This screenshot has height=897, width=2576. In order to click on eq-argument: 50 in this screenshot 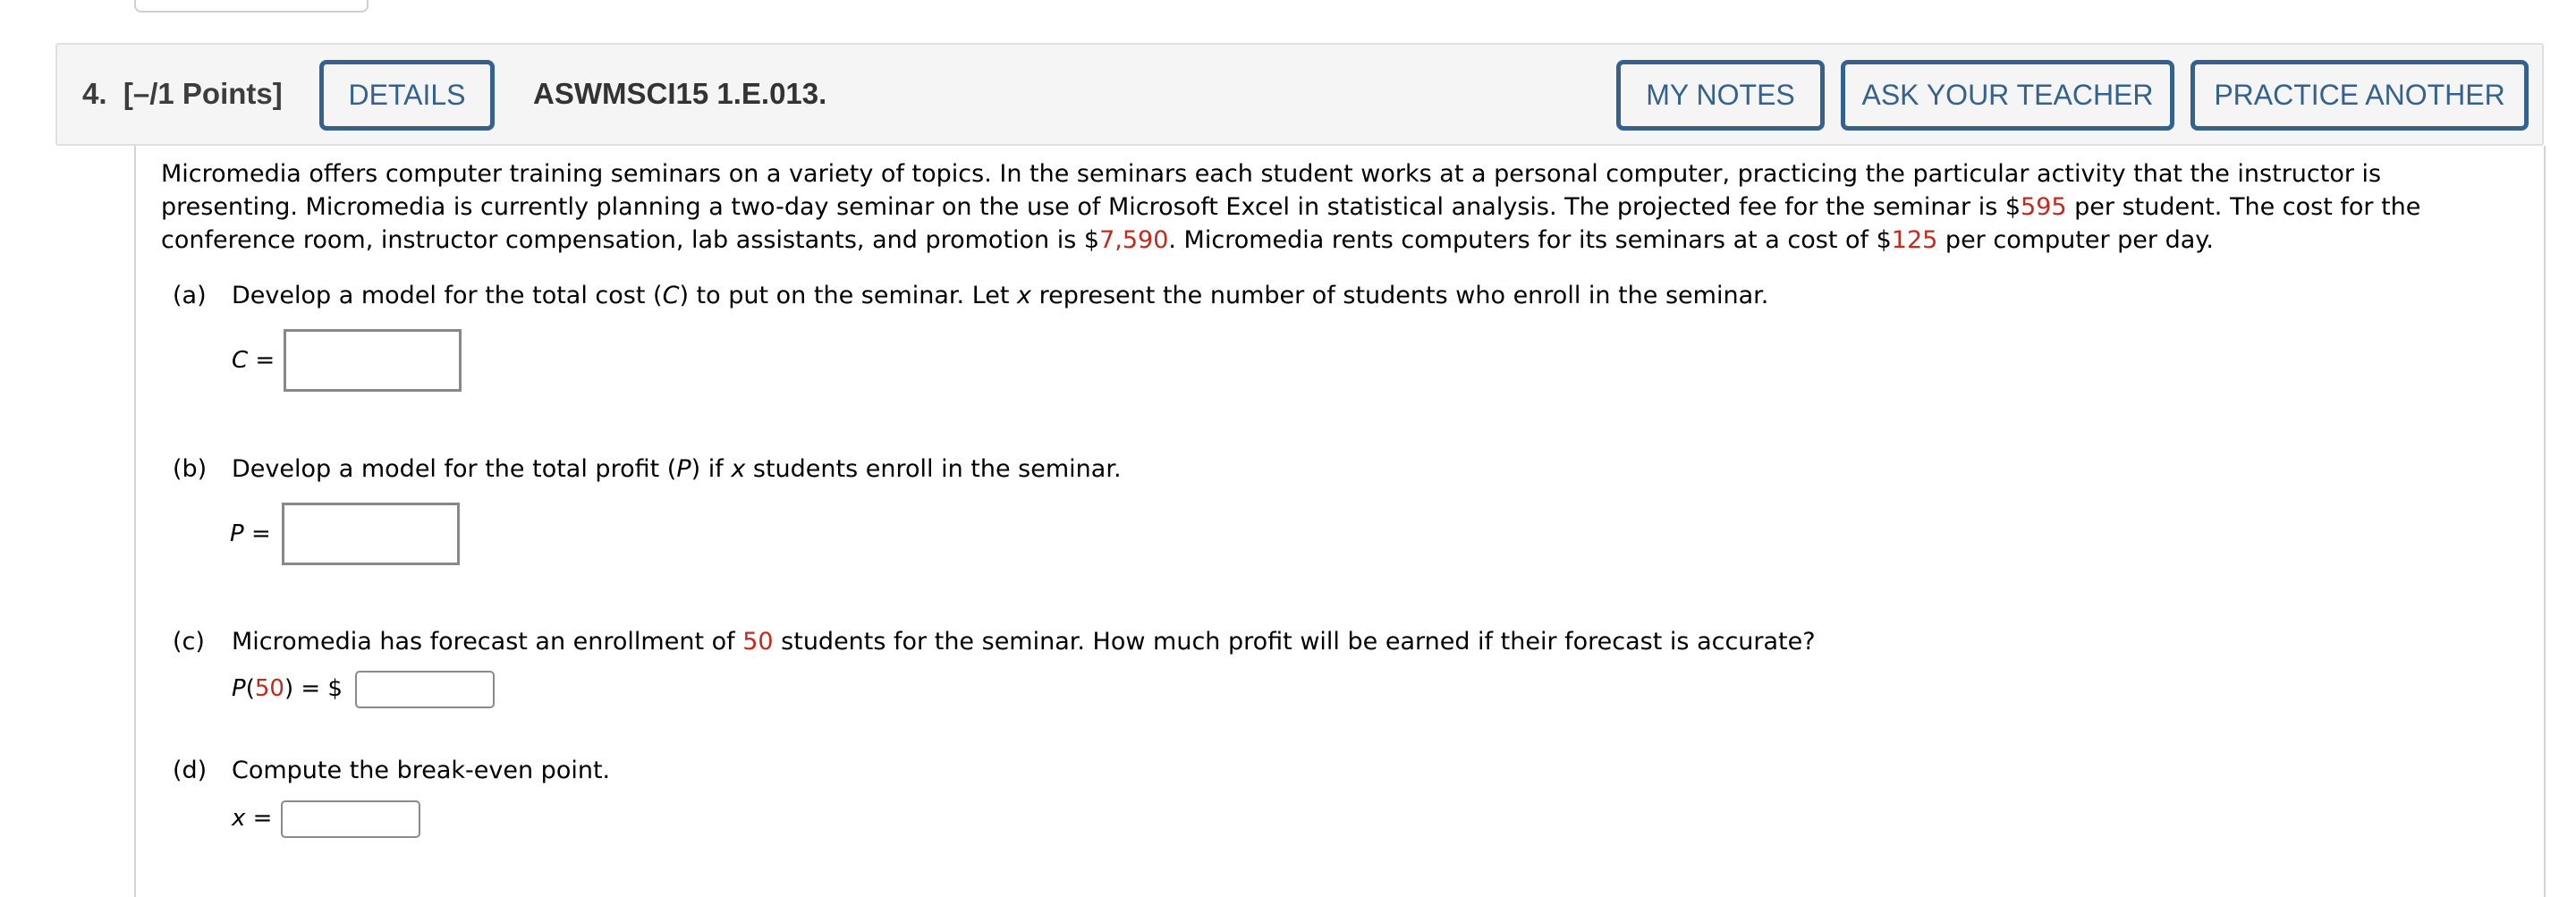, I will do `click(269, 688)`.